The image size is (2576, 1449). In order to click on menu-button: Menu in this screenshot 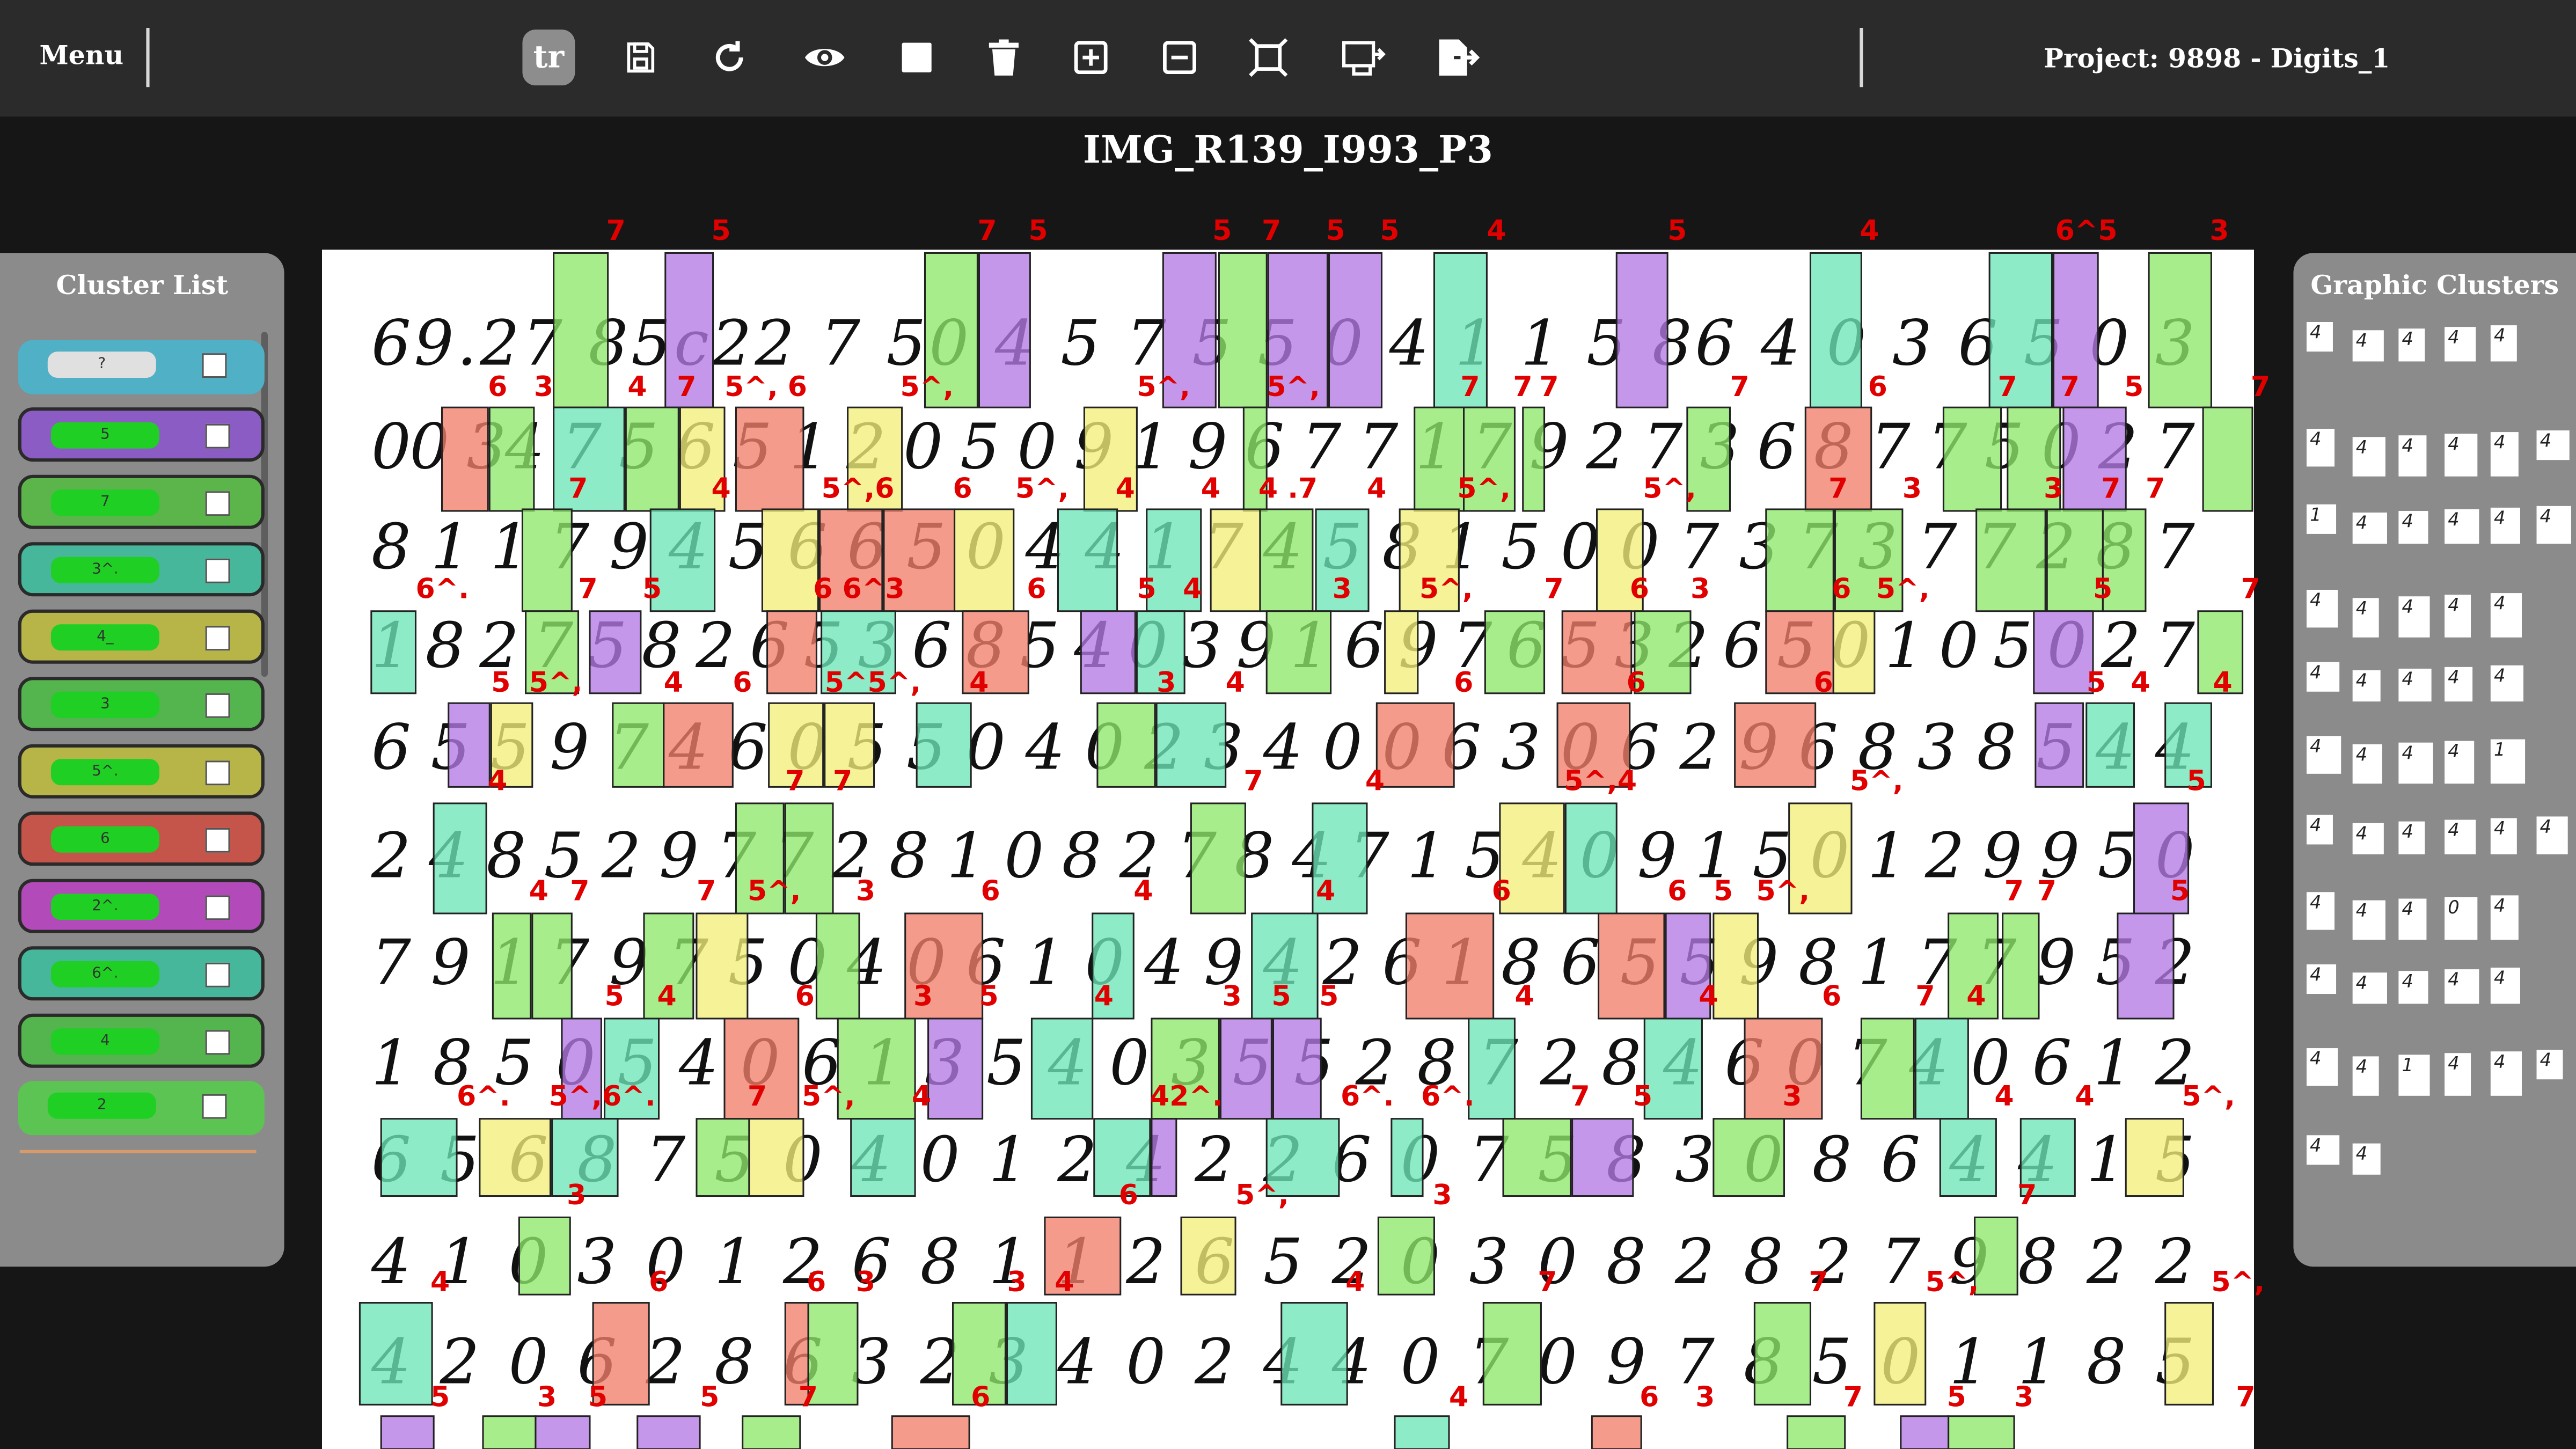, I will do `click(81, 54)`.